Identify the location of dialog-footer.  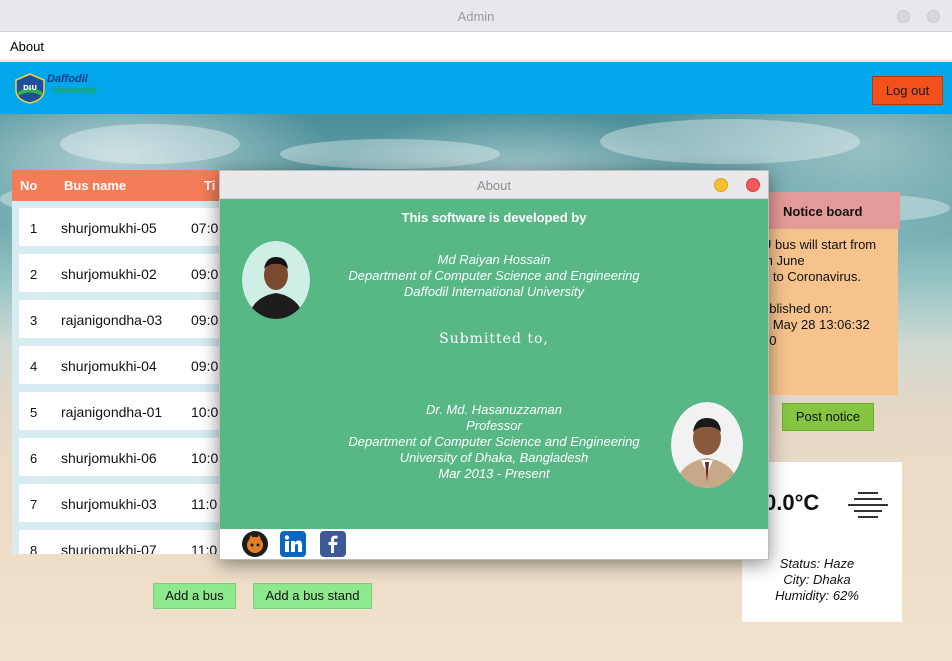
(494, 544).